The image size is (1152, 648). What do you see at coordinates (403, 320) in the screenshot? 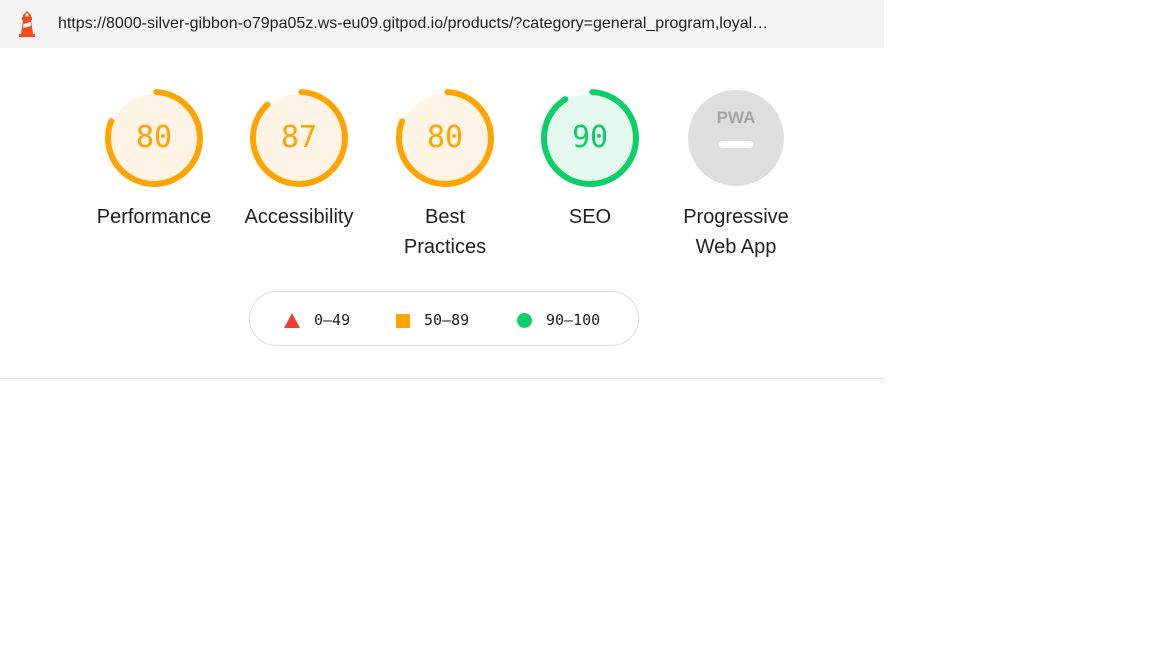
I see `square-icon` at bounding box center [403, 320].